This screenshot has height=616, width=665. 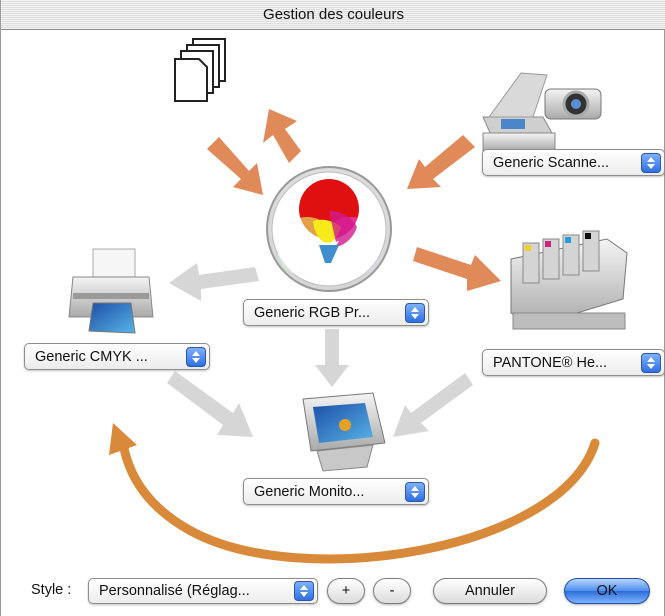 What do you see at coordinates (457, 269) in the screenshot?
I see `arrow-rgb-to-pantone` at bounding box center [457, 269].